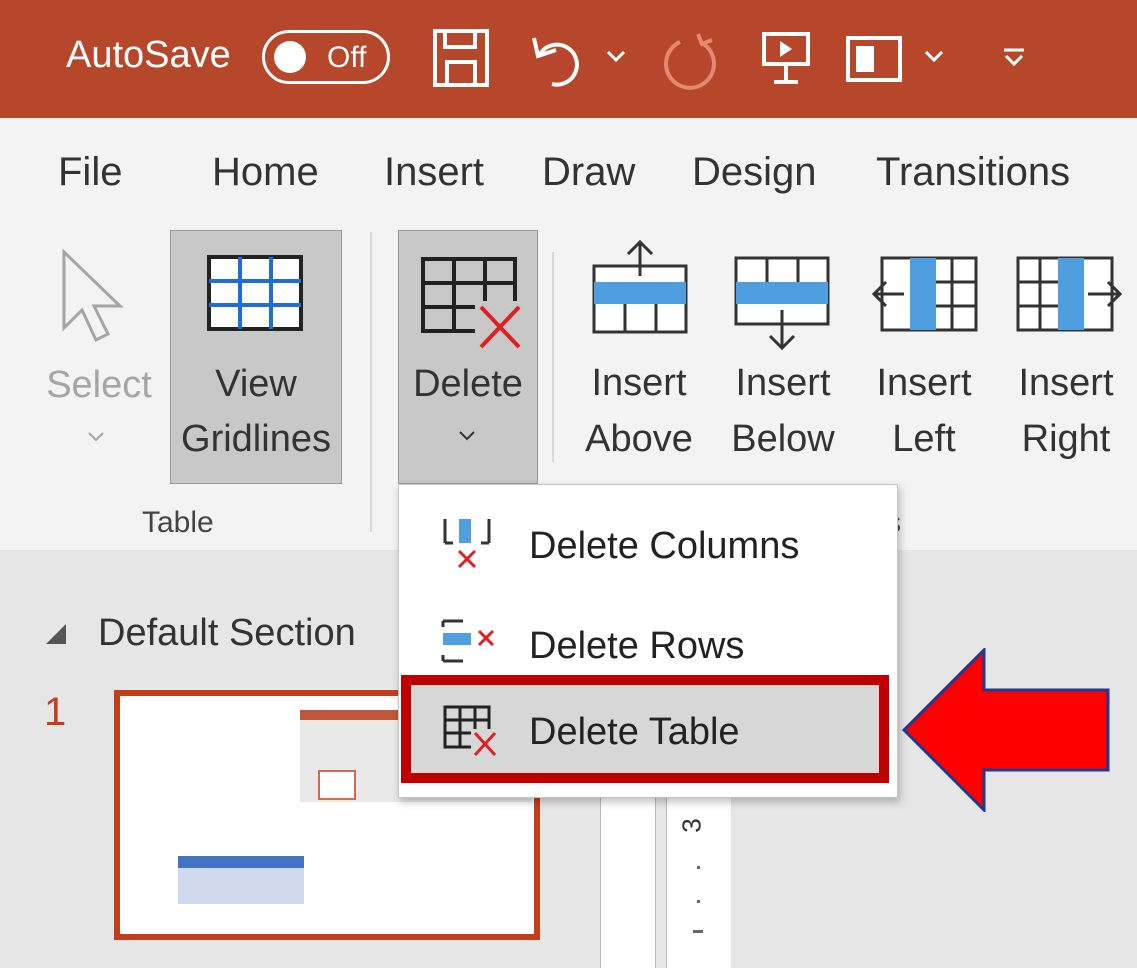  Describe the element at coordinates (467, 544) in the screenshot. I see `delete-columns-icon` at that location.